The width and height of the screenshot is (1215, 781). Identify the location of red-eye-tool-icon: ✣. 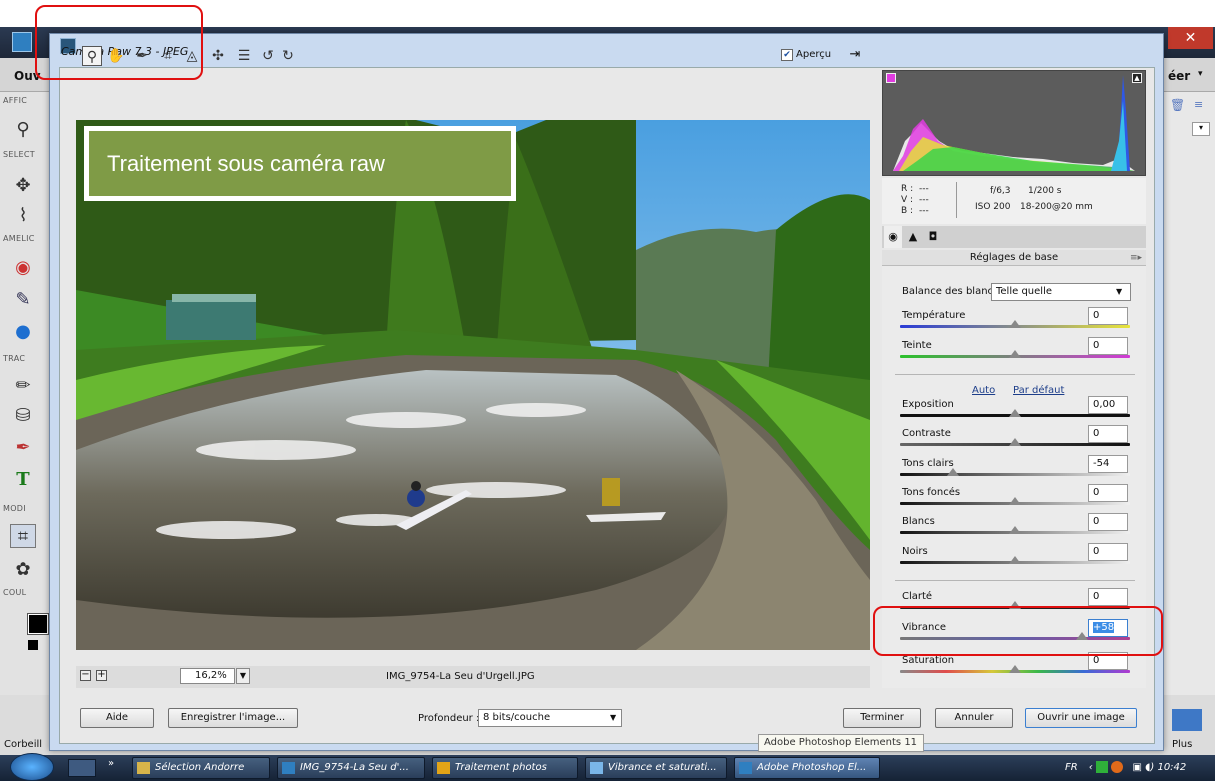
(218, 56).